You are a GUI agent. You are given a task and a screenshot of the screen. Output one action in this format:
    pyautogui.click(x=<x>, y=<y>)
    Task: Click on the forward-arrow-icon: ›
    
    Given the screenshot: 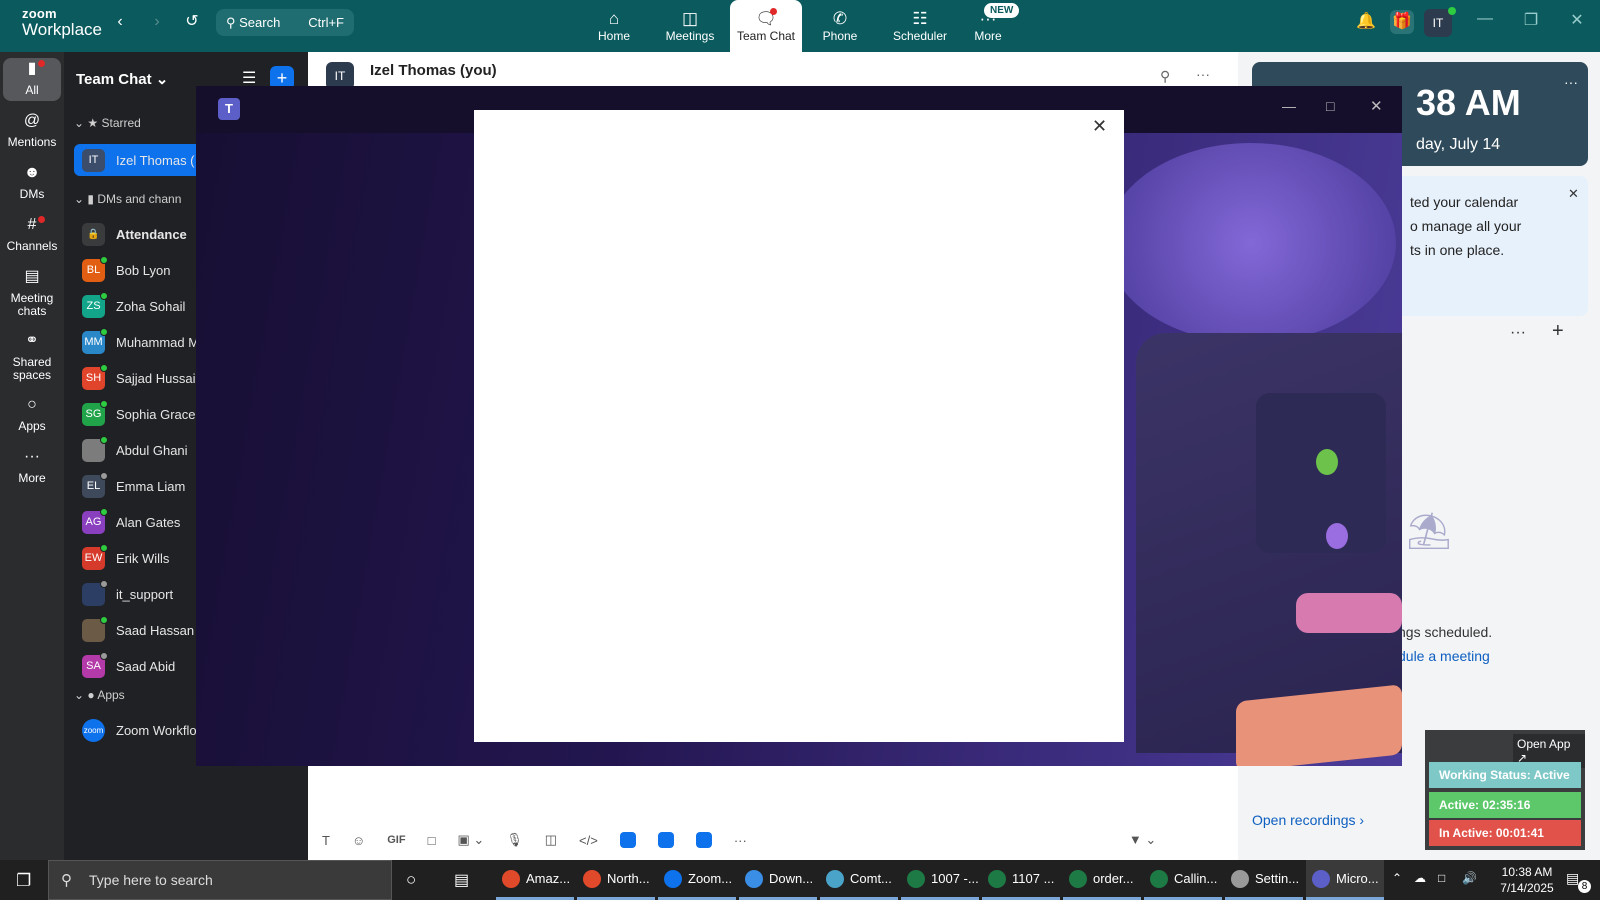 What is the action you would take?
    pyautogui.click(x=157, y=22)
    